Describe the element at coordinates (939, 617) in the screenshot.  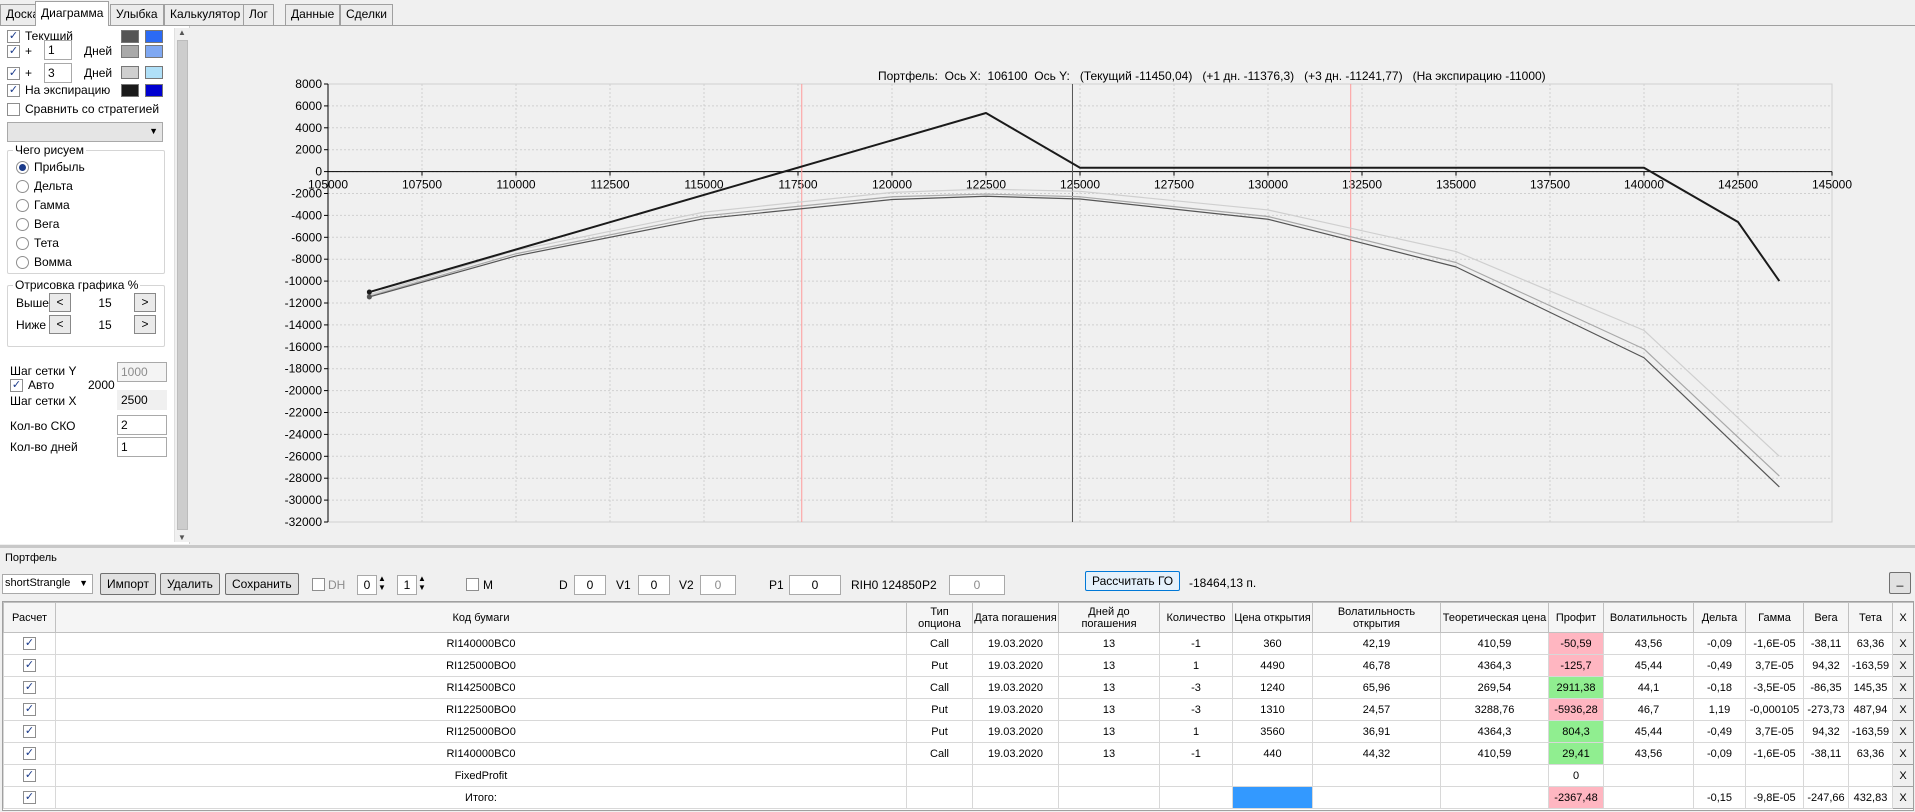
I see `col-header-type: Тип опциона` at that location.